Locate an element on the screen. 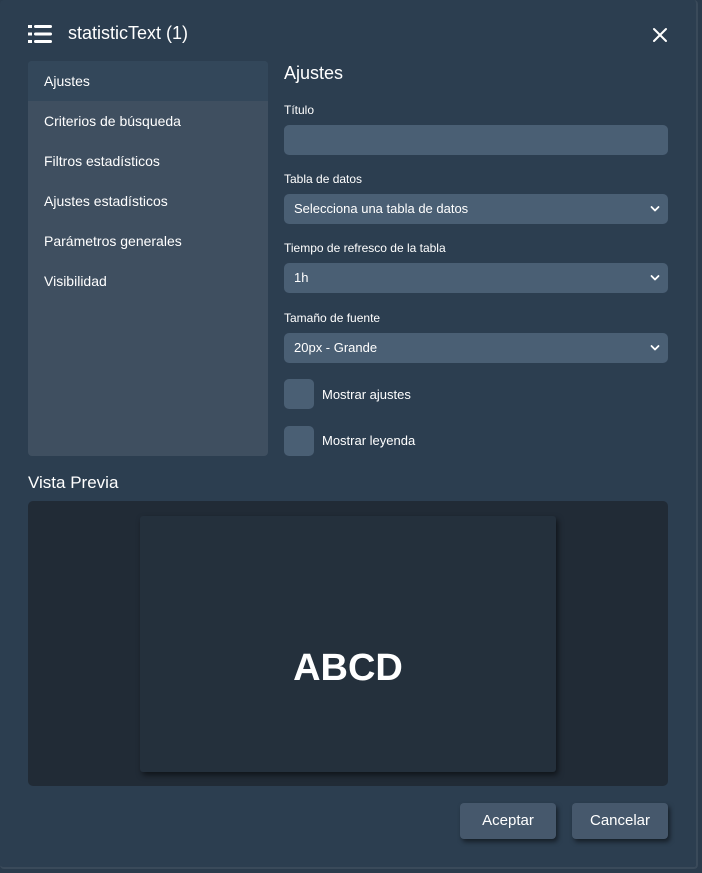 This screenshot has width=702, height=873. font-size-select: 20px - Grande is located at coordinates (476, 348).